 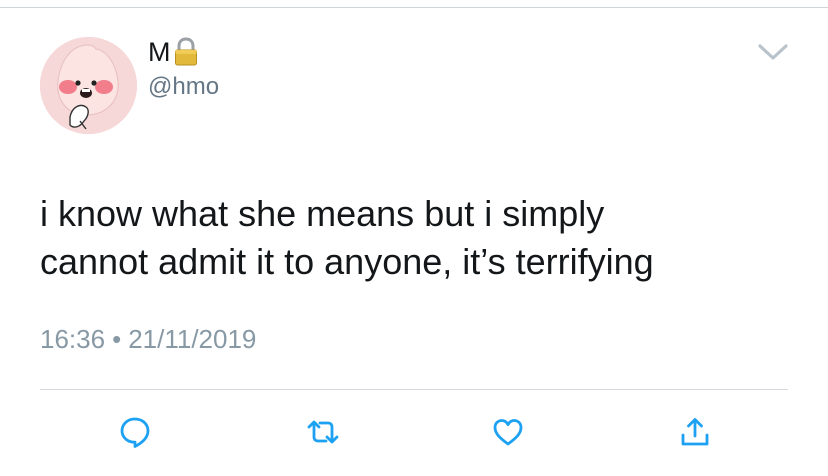 I want to click on retweet-icon, so click(x=323, y=432).